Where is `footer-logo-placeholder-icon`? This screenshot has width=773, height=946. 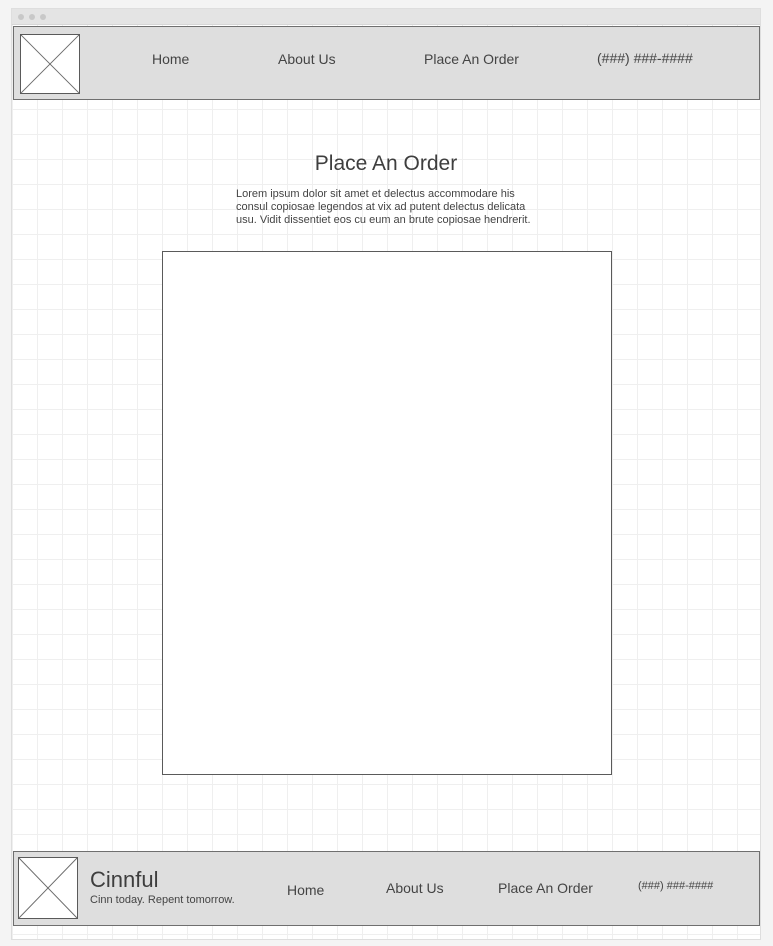 footer-logo-placeholder-icon is located at coordinates (48, 888).